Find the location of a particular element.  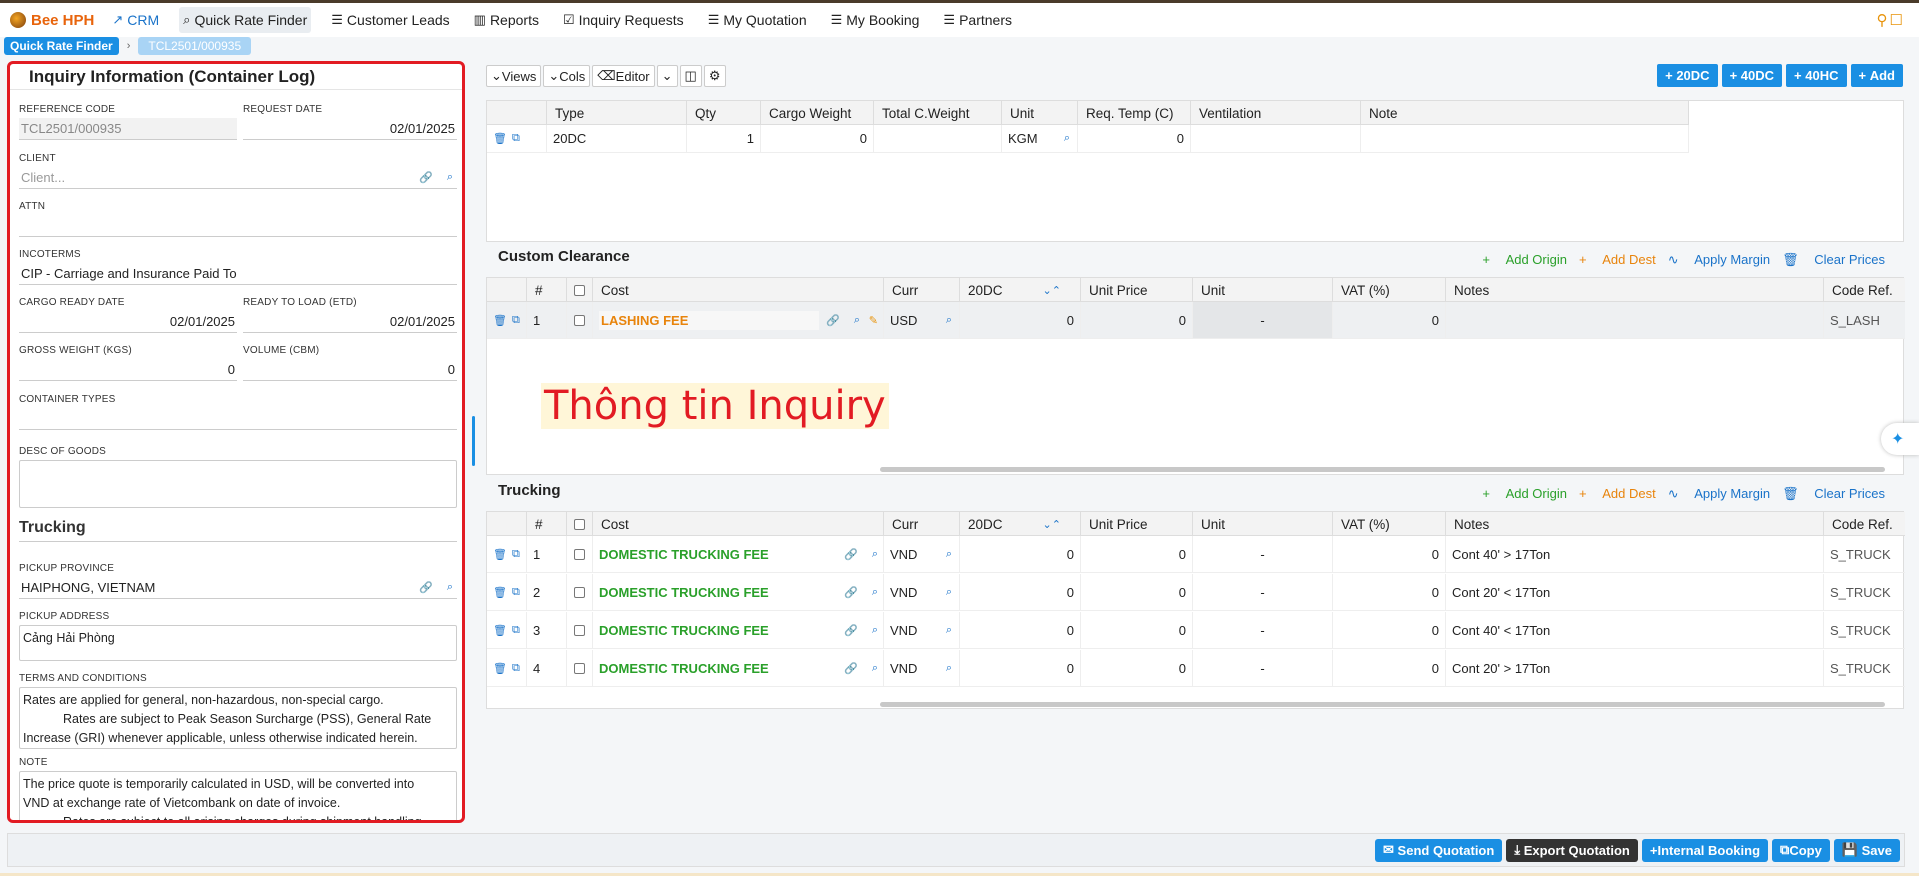

assistant-float-icon: ✦ is located at coordinates (1900, 439).